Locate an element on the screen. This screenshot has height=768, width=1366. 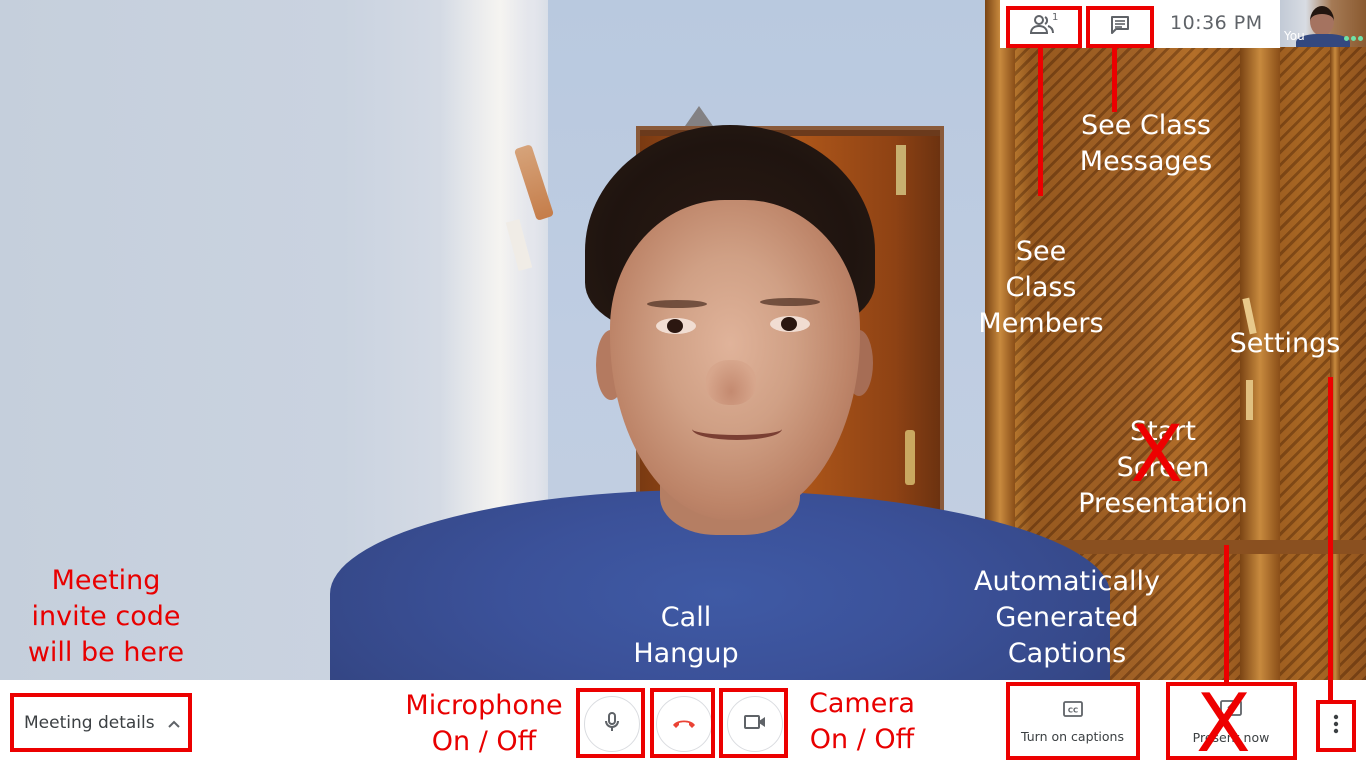
present-screen-icon is located at coordinates (1231, 711).